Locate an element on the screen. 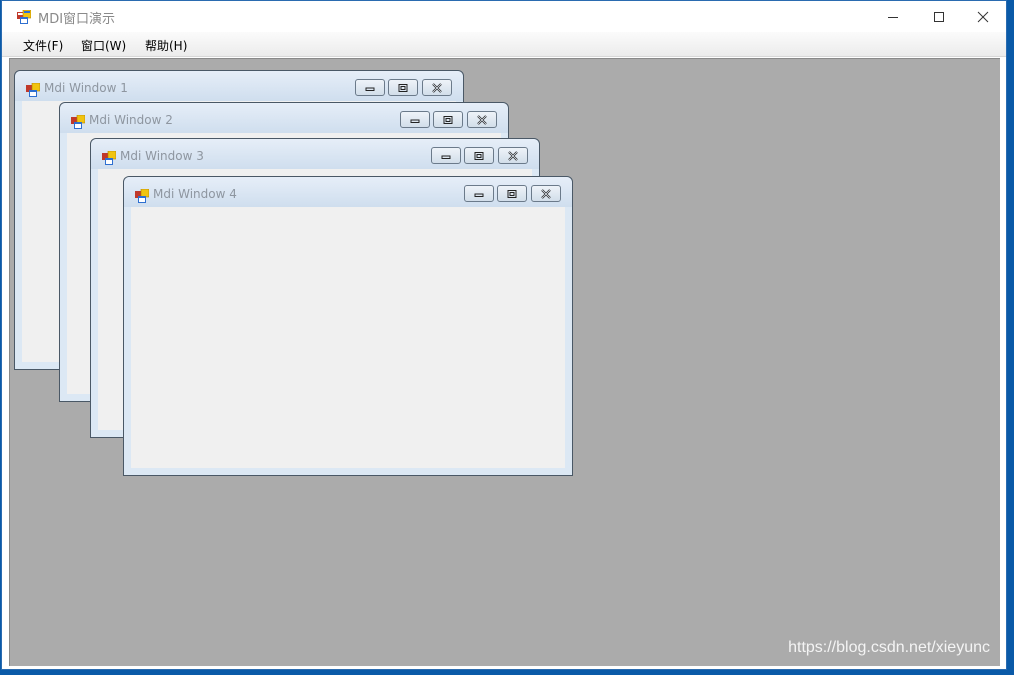 The height and width of the screenshot is (675, 1014). child-window-title: Mdi Window 4 is located at coordinates (195, 194).